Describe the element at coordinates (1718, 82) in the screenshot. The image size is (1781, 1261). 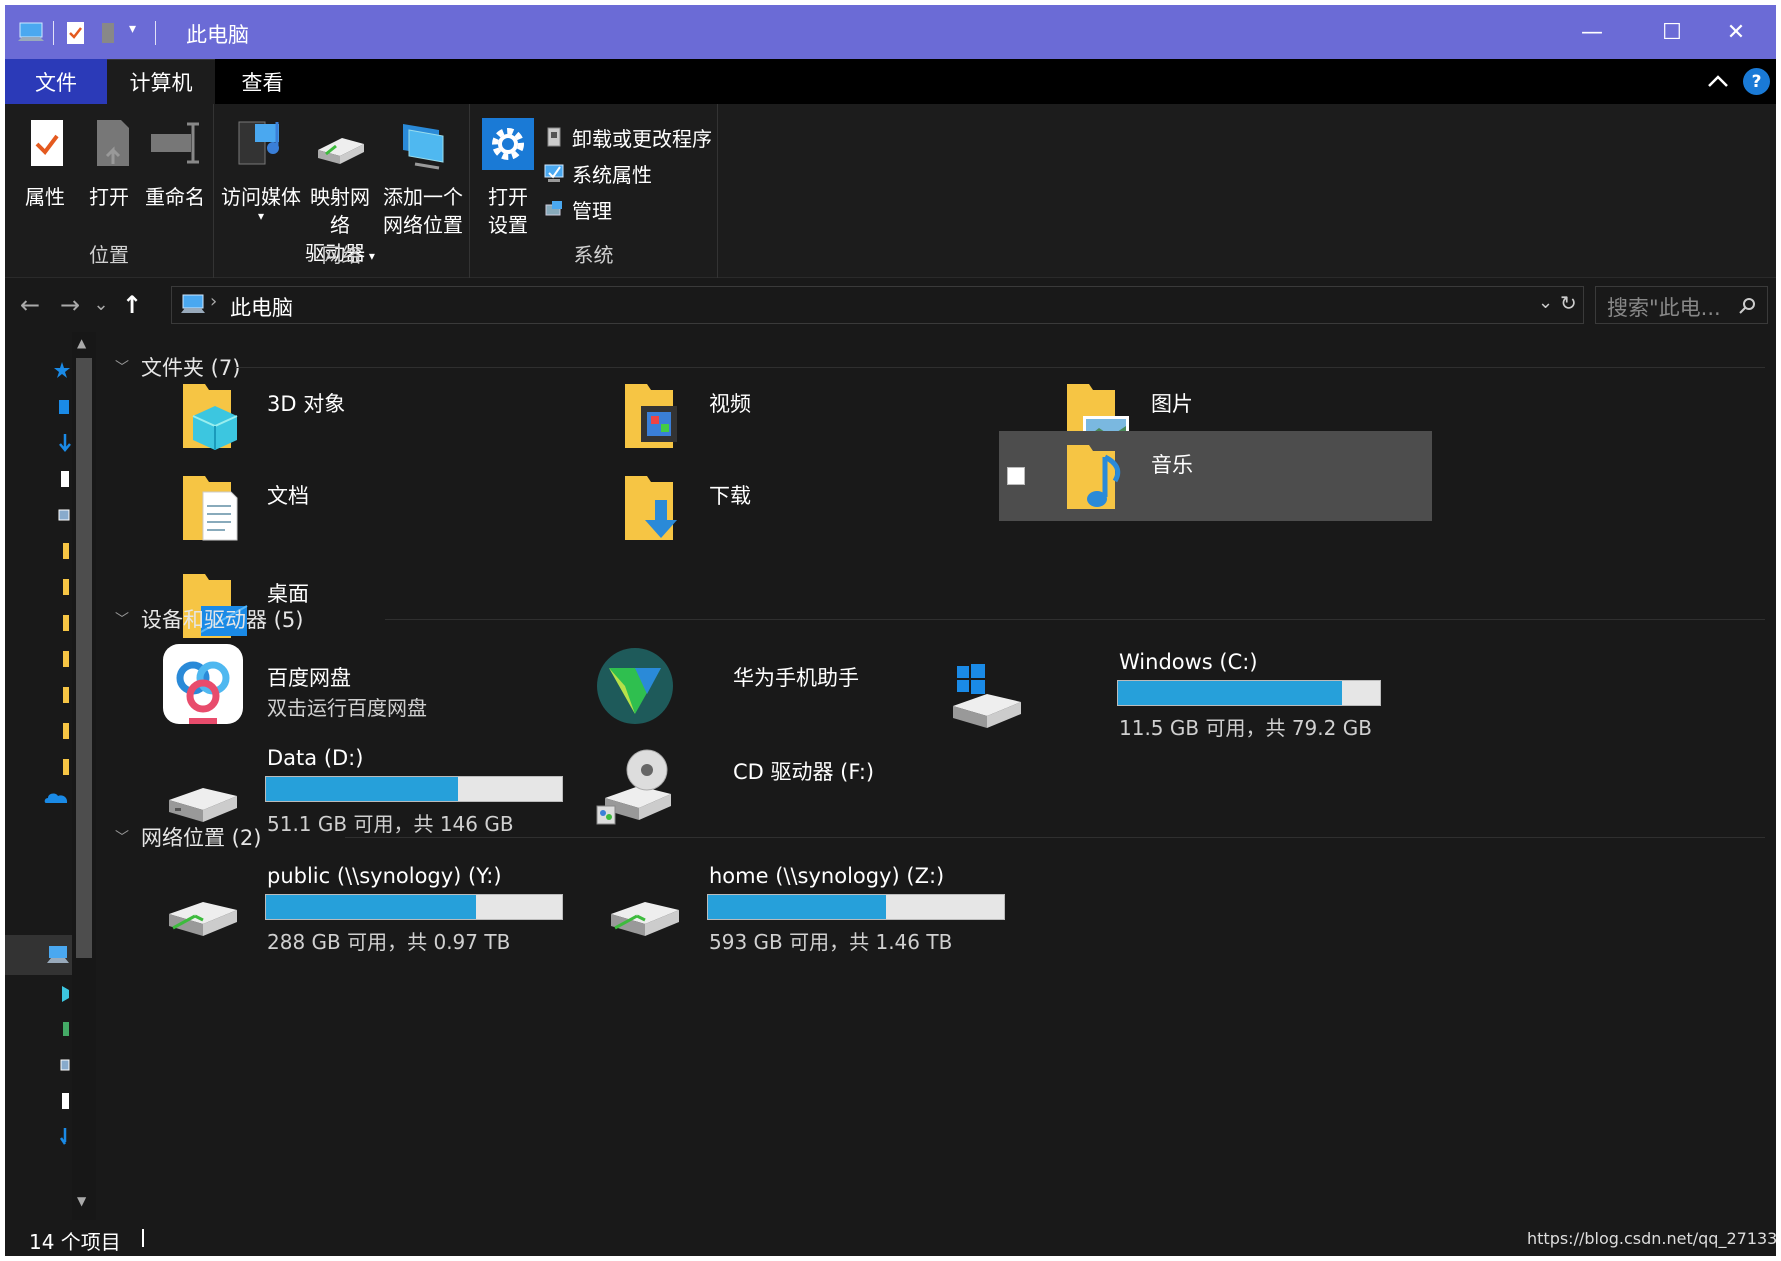
I see `collapse-ribbon-icon` at that location.